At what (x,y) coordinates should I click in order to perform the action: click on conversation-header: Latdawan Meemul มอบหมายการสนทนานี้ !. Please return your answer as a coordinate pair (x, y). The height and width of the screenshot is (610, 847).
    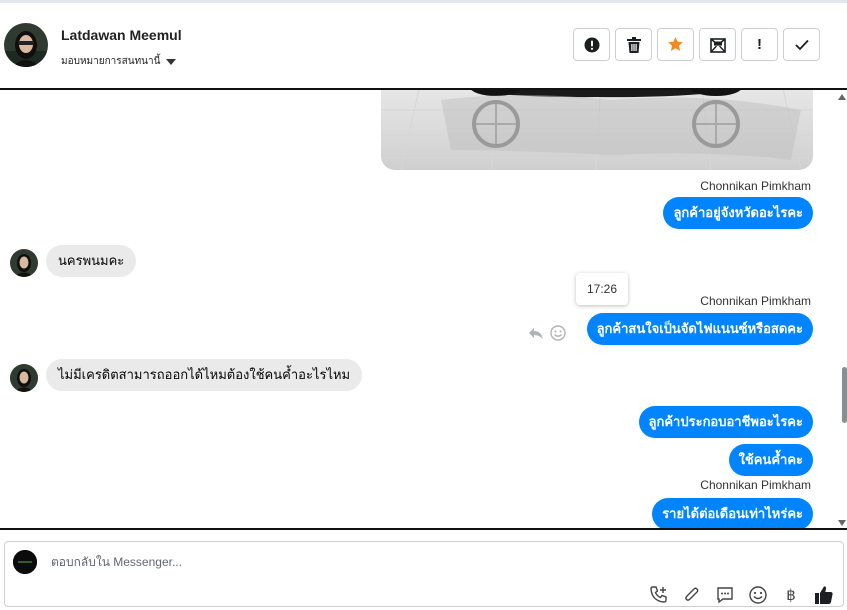
    Looking at the image, I should click on (423, 46).